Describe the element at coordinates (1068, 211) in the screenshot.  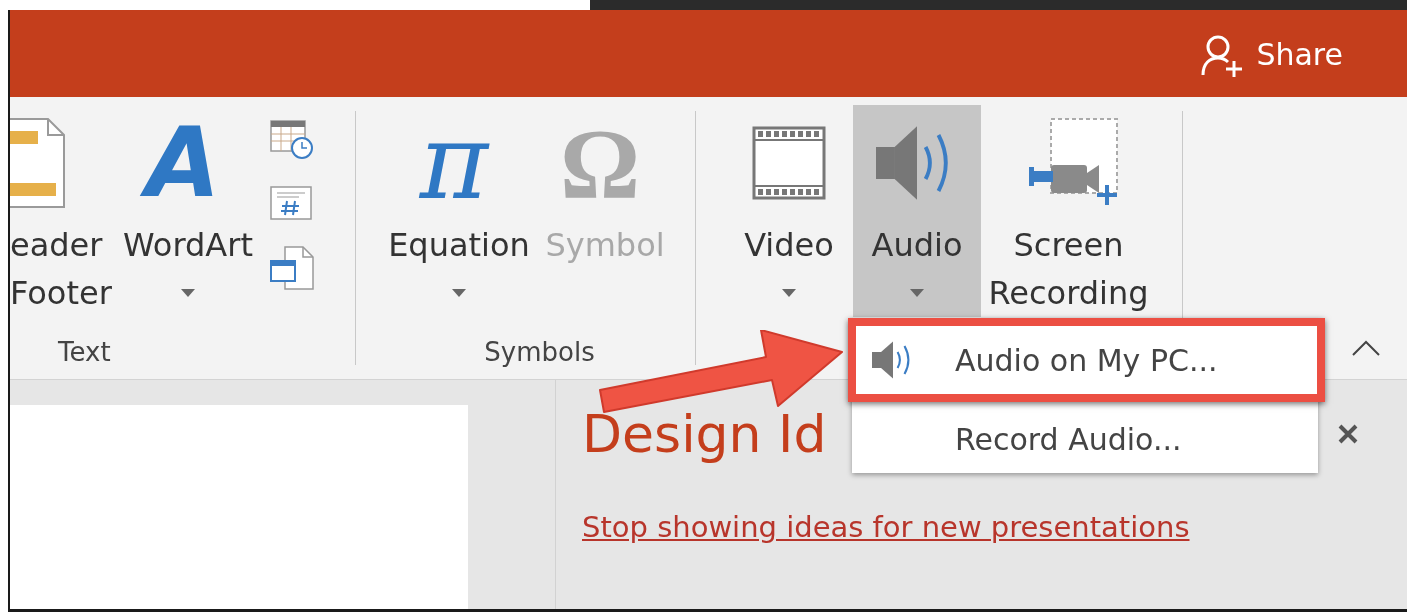
I see `ribbon-button: Screen Recording` at that location.